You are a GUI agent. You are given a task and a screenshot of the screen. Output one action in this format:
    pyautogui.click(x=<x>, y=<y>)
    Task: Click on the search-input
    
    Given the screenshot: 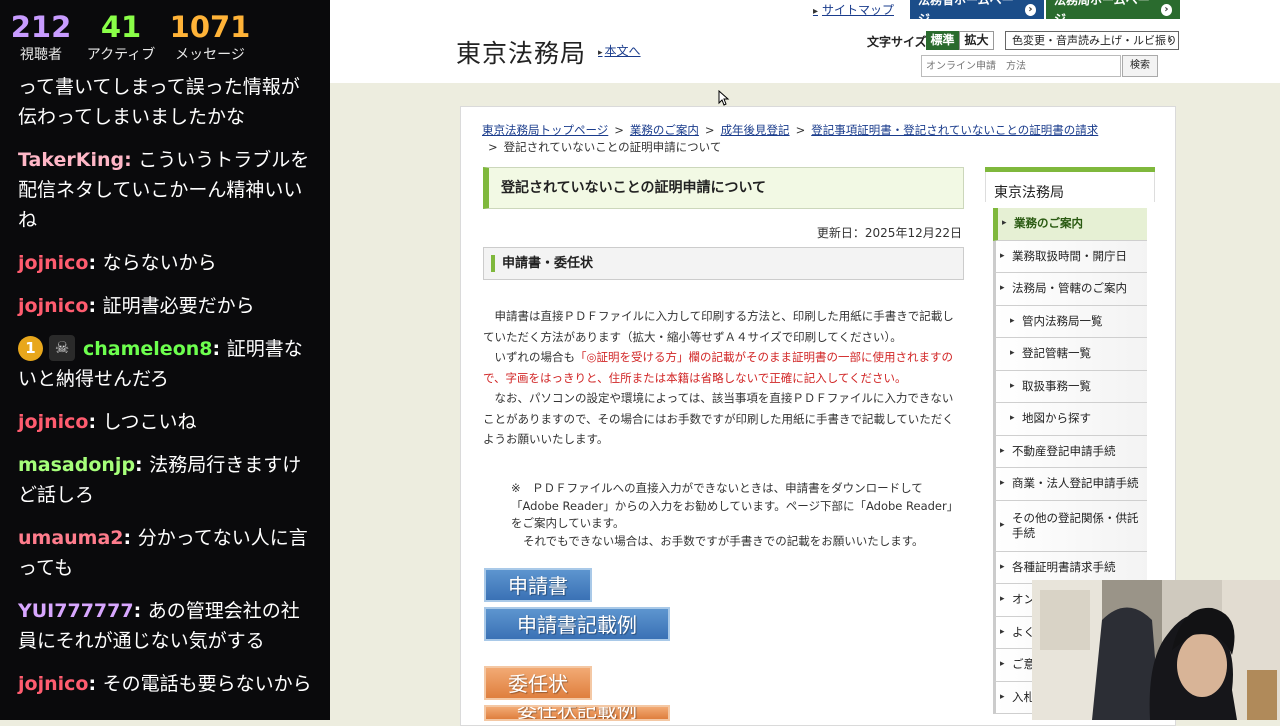 What is the action you would take?
    pyautogui.click(x=1021, y=66)
    